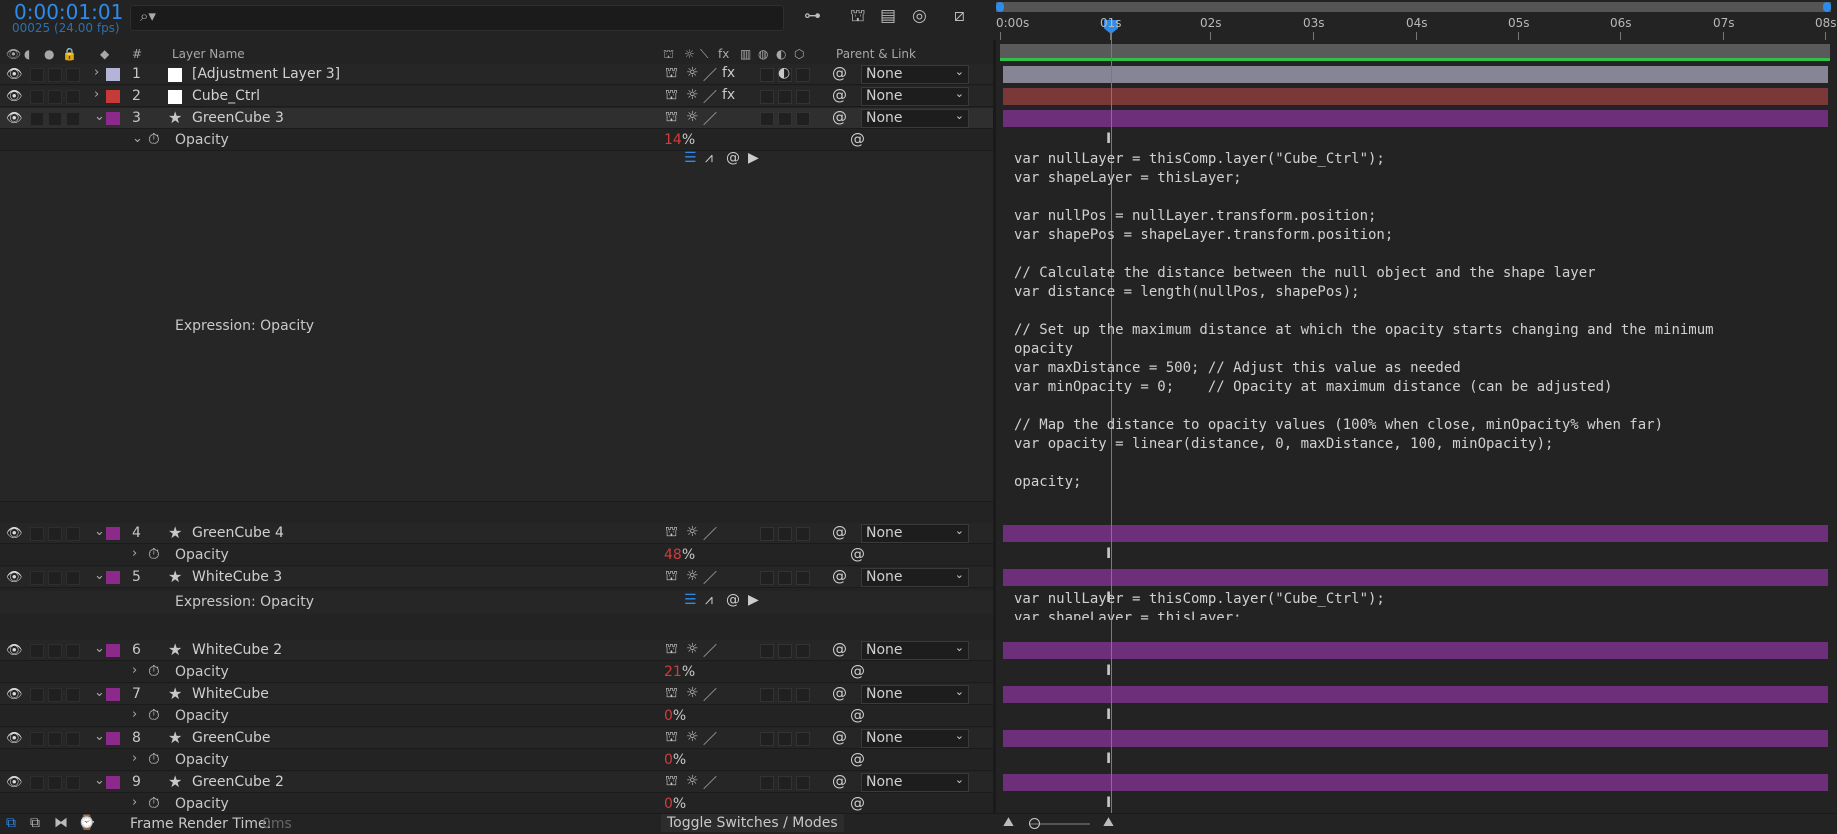 This screenshot has width=1837, height=834. Describe the element at coordinates (496, 782) in the screenshot. I see `layer-row: 👁 ⌄ 9 ★ GreenCube 2 ⛫ ☼ ／ @ None ⌄` at that location.